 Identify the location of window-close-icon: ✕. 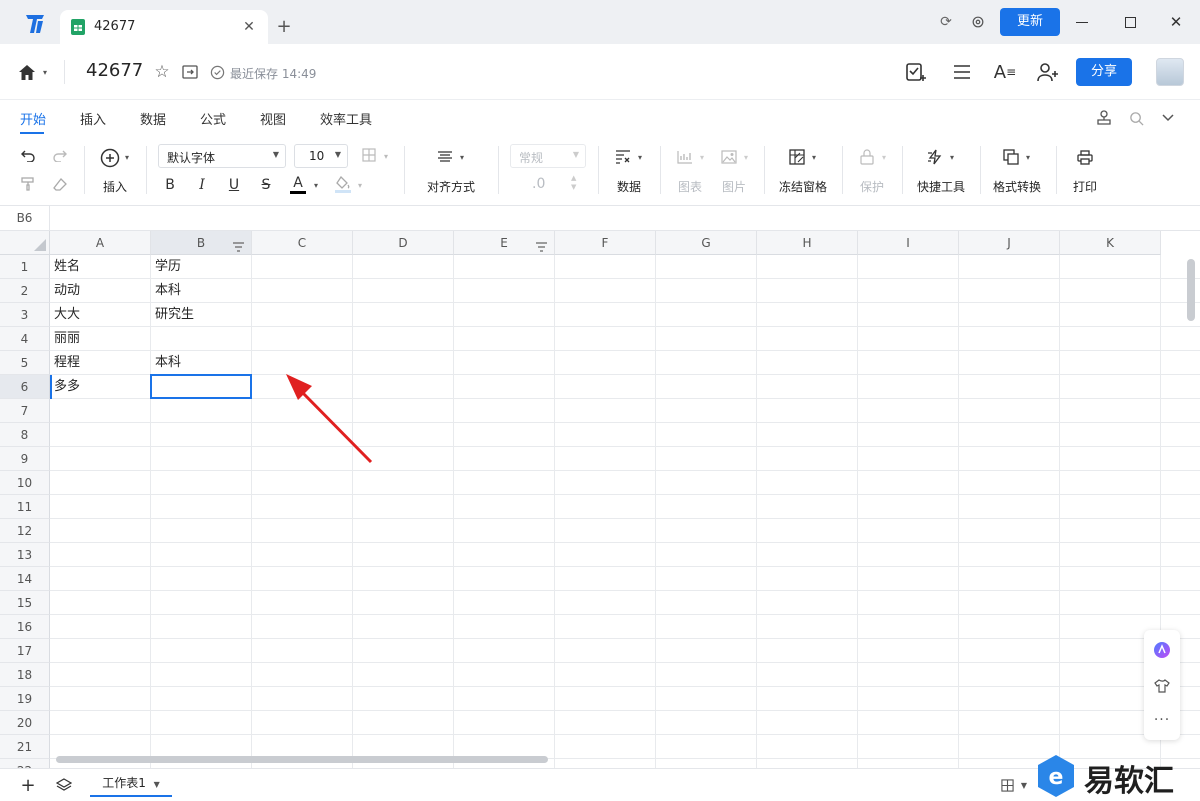
(1176, 22).